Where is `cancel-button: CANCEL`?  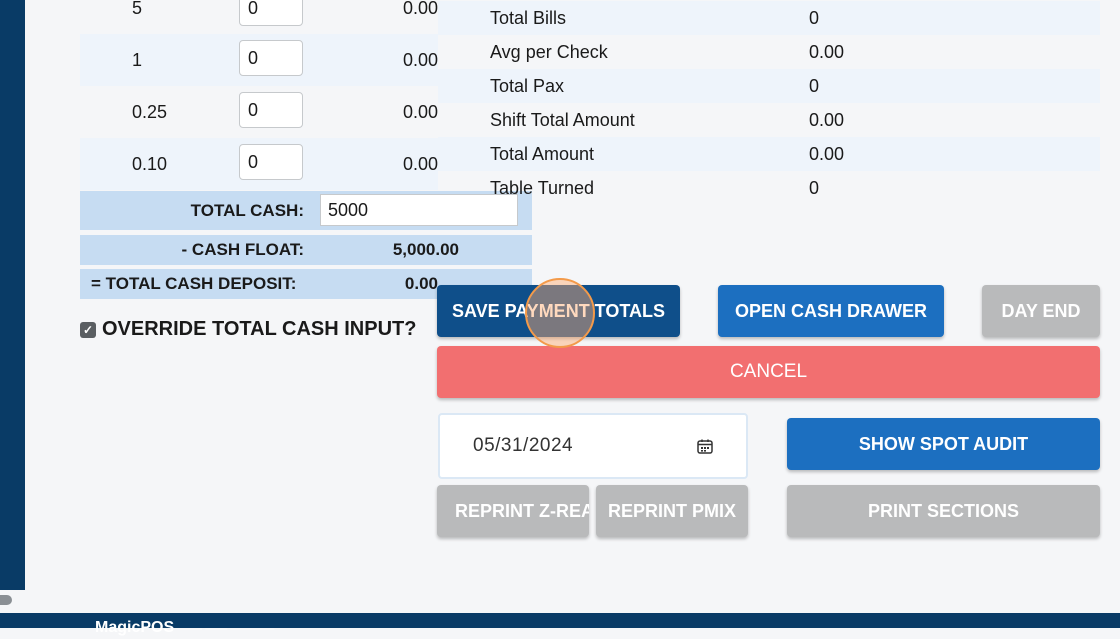
cancel-button: CANCEL is located at coordinates (768, 372).